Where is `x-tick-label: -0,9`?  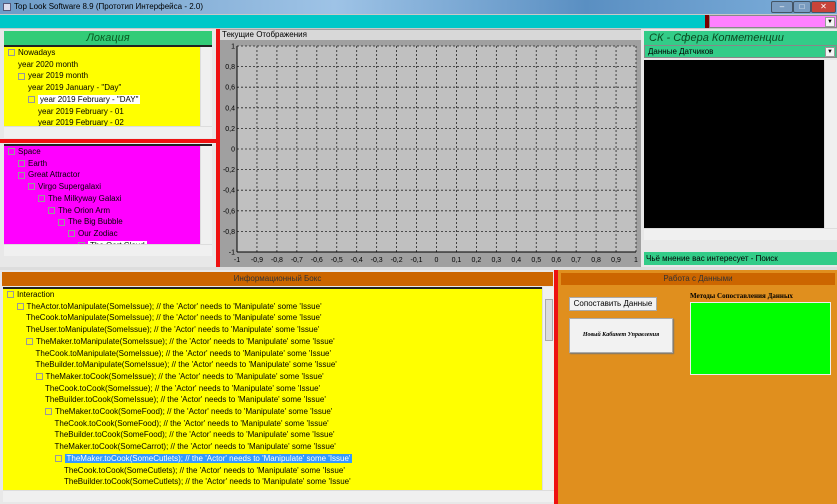
x-tick-label: -0,9 is located at coordinates (257, 260).